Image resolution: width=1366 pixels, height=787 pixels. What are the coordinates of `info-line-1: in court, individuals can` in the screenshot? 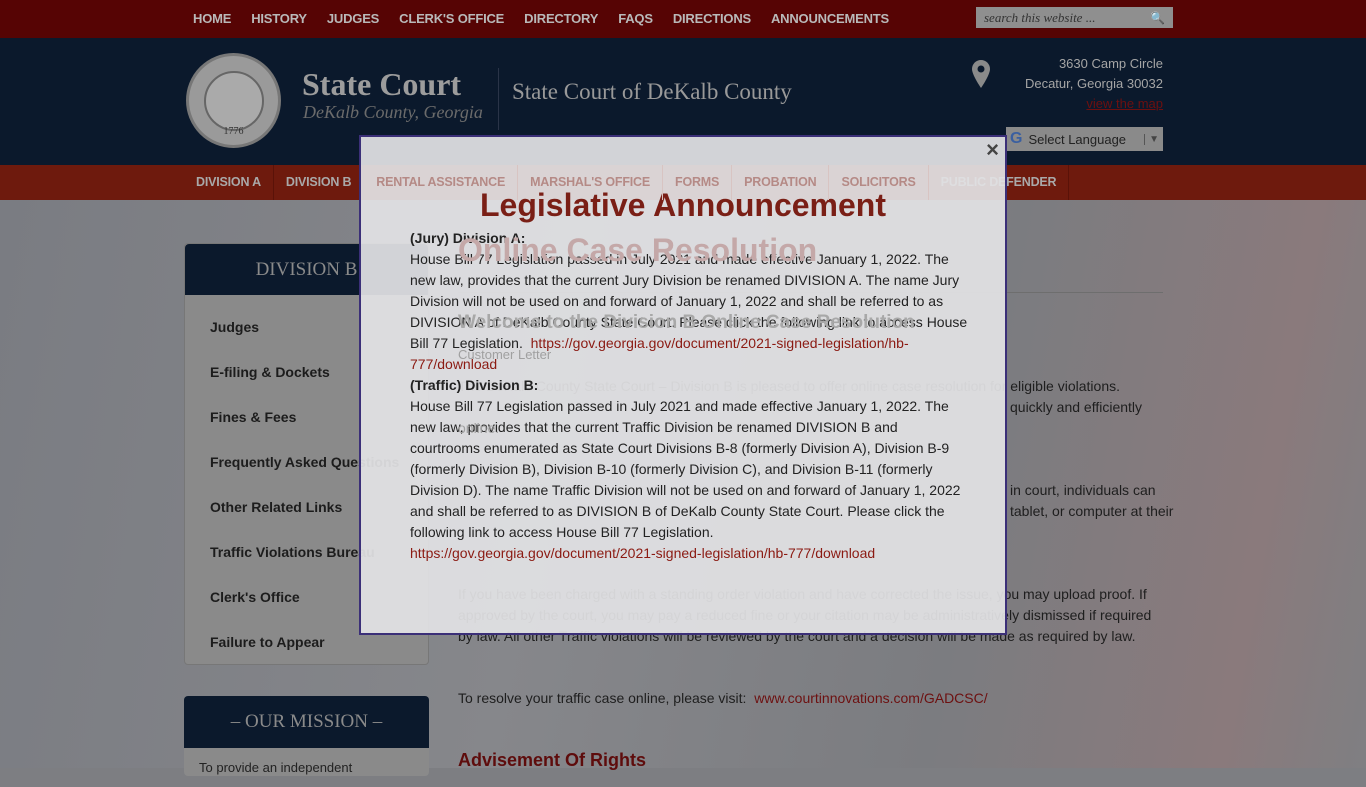 It's located at (1083, 490).